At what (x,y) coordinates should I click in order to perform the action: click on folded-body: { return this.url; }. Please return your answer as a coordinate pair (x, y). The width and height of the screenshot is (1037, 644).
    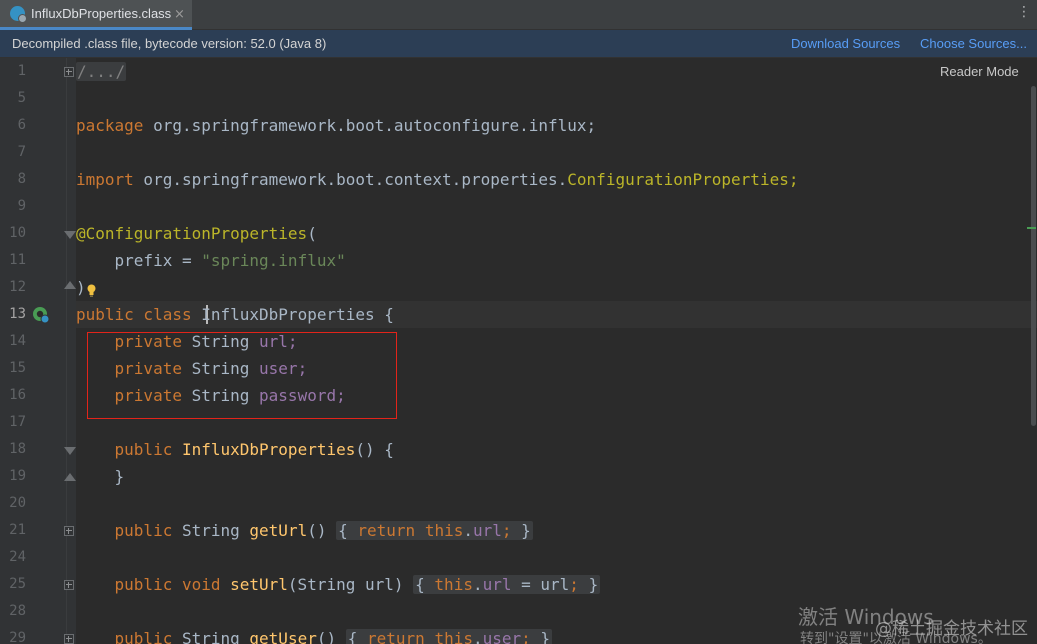
    Looking at the image, I should click on (434, 530).